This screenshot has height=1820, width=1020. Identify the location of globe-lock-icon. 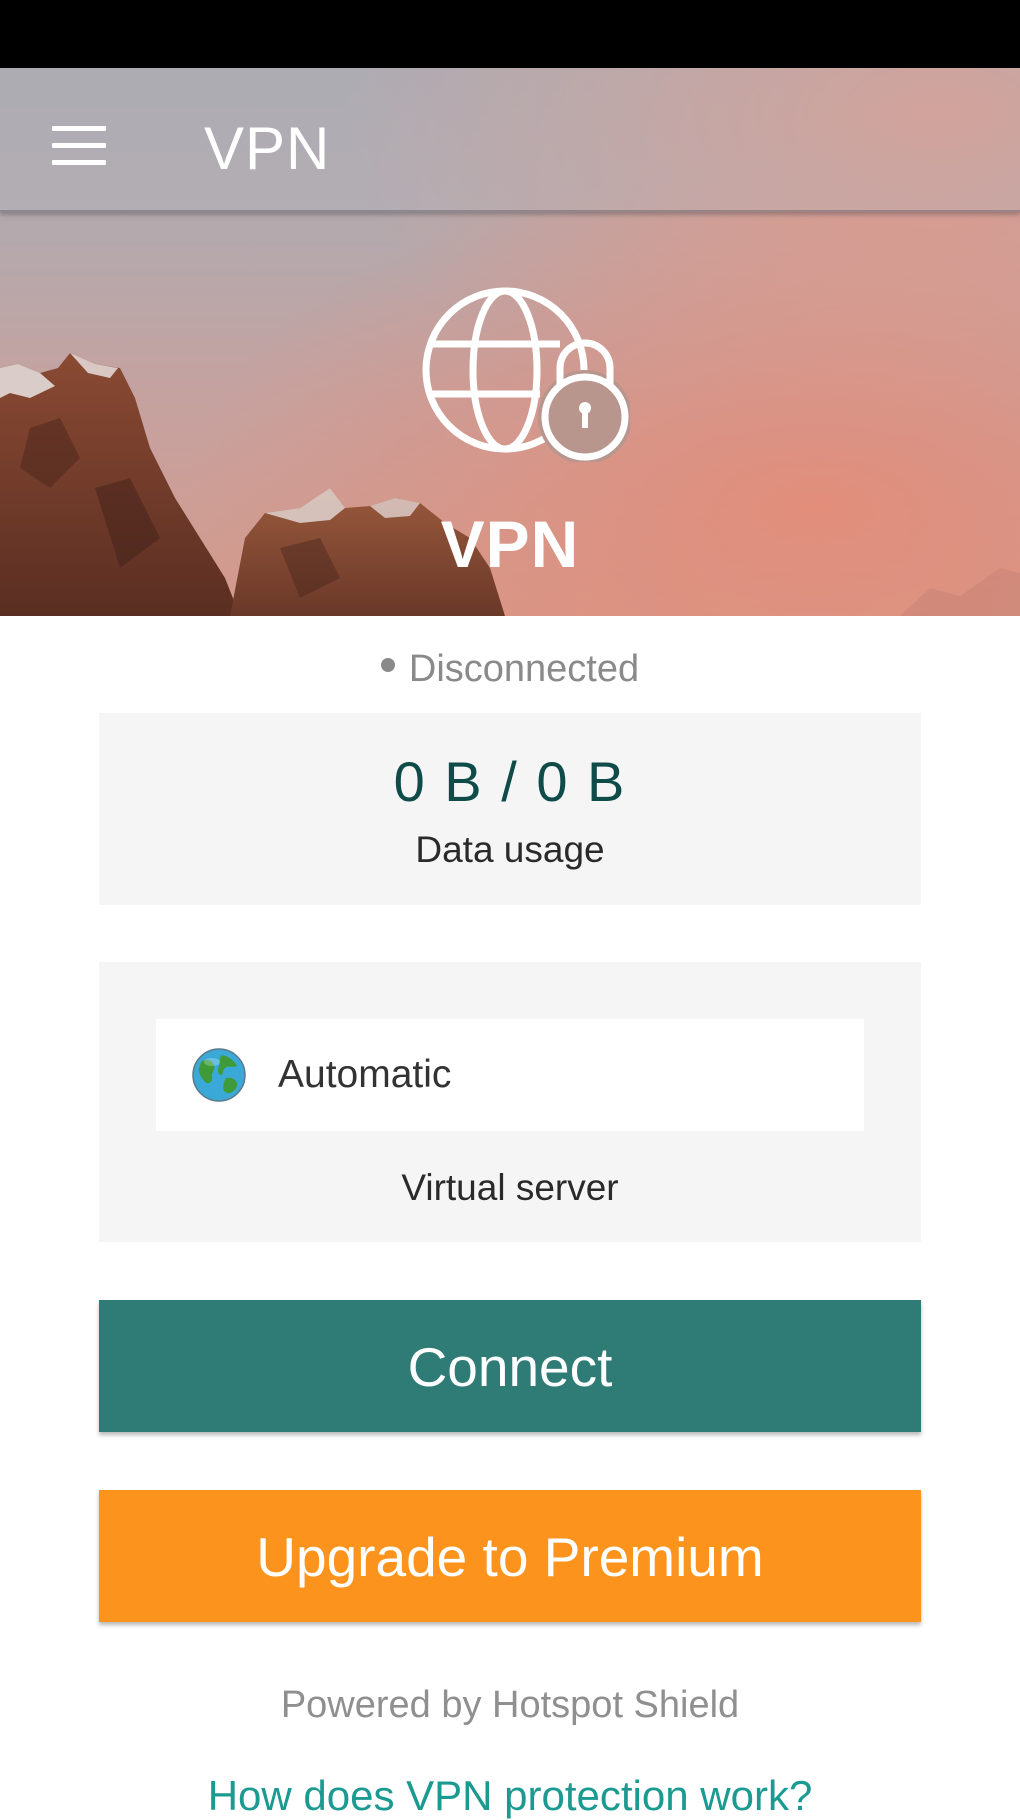
(526, 374).